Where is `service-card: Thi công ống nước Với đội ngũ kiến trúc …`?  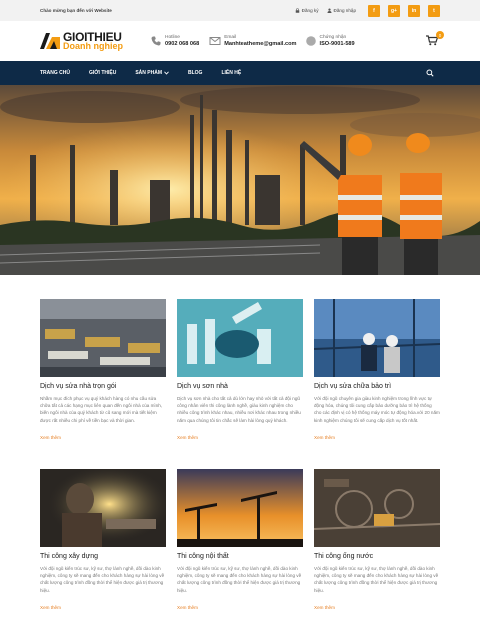 service-card: Thi công ống nước Với đội ngũ kiến trúc … is located at coordinates (377, 547).